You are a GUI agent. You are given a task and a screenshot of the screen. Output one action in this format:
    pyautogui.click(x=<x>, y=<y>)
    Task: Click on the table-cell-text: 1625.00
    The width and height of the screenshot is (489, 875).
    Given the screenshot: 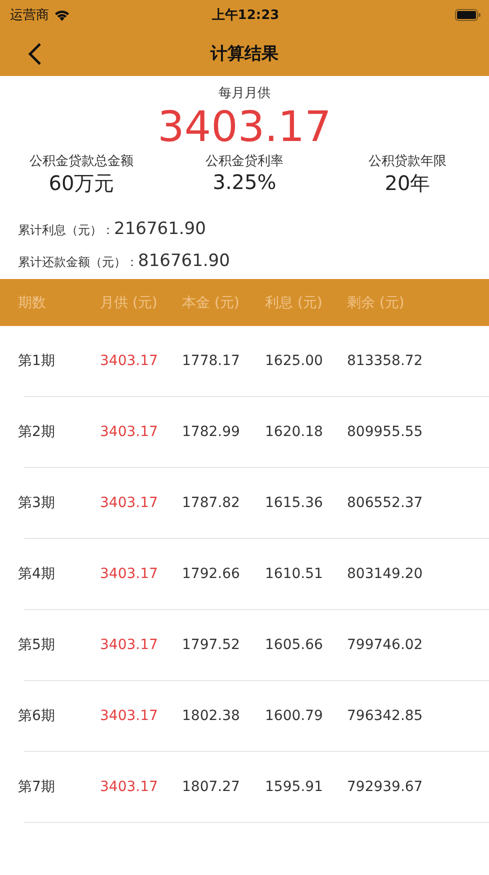 What is the action you would take?
    pyautogui.click(x=294, y=361)
    